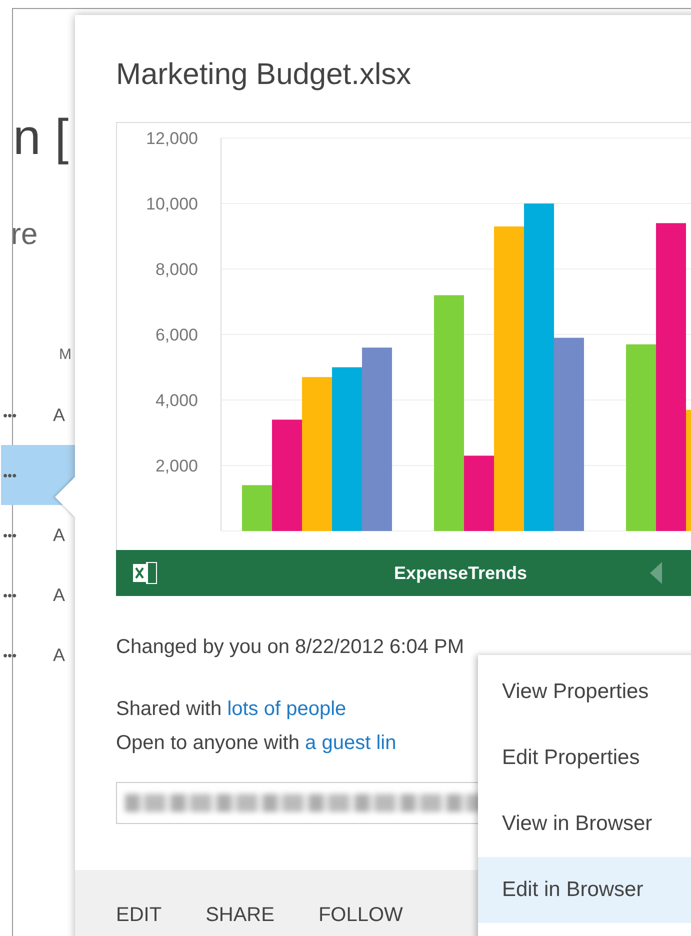 This screenshot has height=936, width=691. I want to click on file-title: Marketing Budget.xlsx, so click(264, 75).